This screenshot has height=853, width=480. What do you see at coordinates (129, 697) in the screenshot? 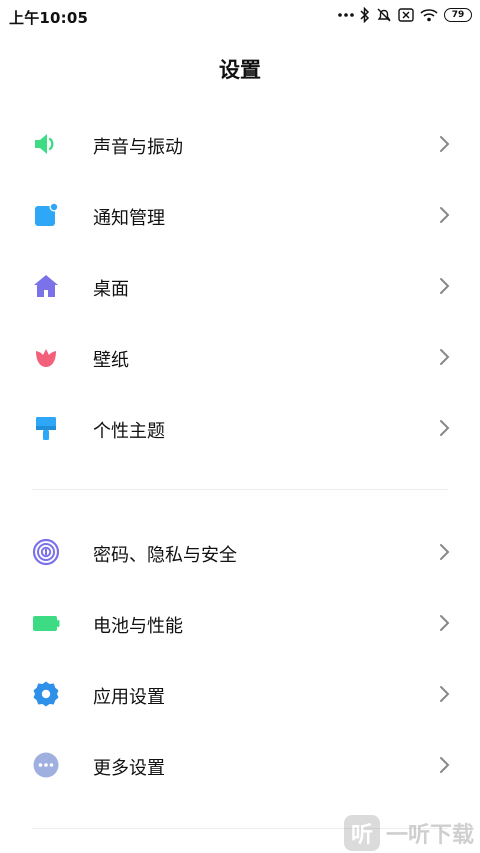
I see `settings-item-label: 应用设置` at bounding box center [129, 697].